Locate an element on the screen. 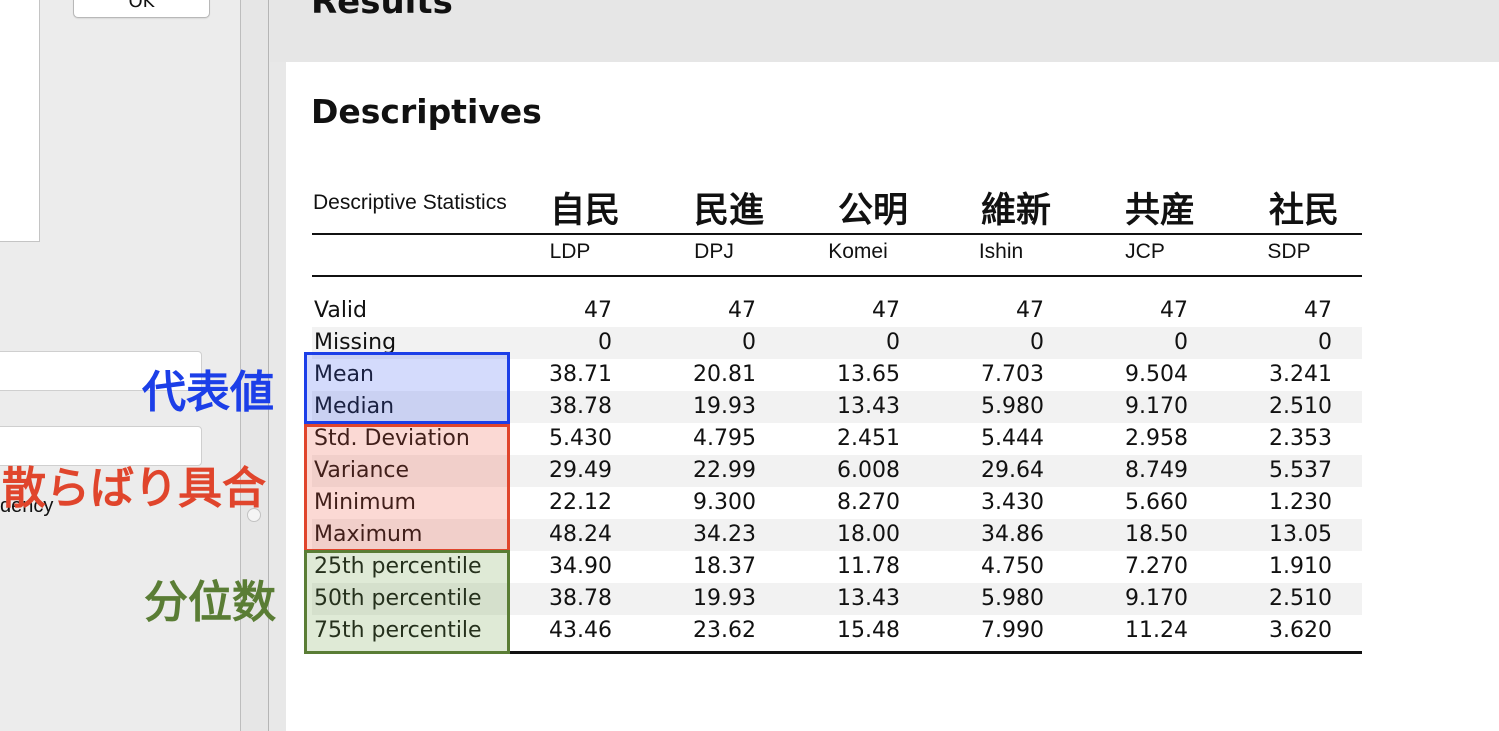  table-cell: 11.24 is located at coordinates (1156, 630).